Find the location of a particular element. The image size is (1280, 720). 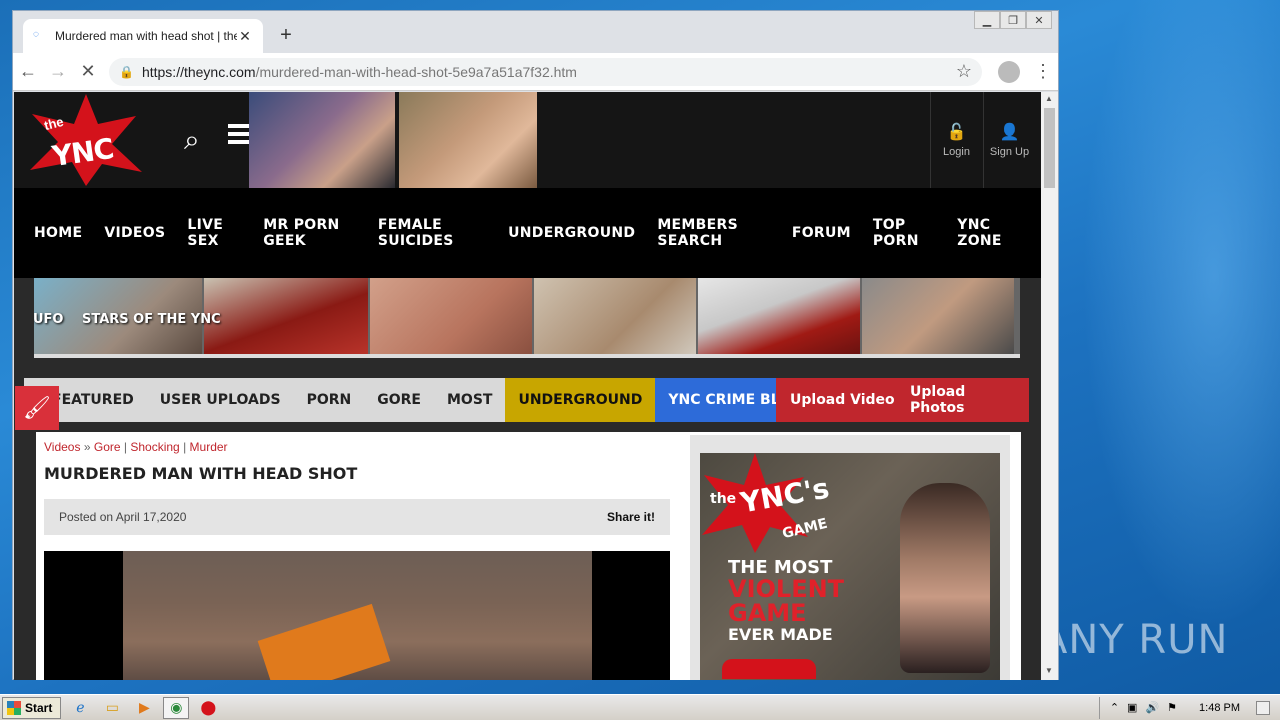

lock-icon: 🔒 is located at coordinates (126, 71).